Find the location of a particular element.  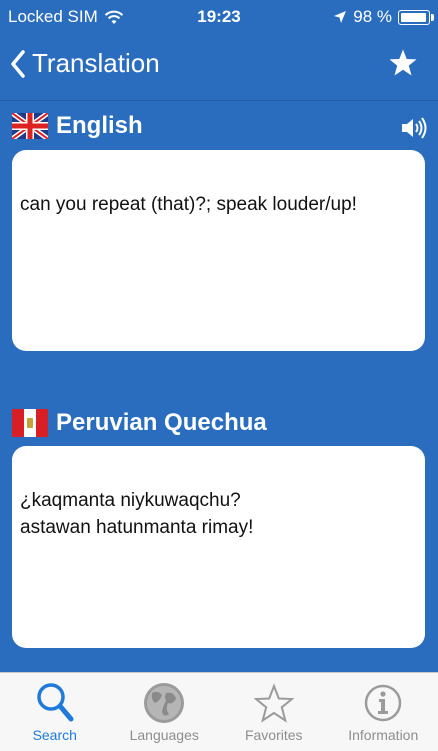

status-bar: Locked SIM 19:23 98 % is located at coordinates (219, 17).